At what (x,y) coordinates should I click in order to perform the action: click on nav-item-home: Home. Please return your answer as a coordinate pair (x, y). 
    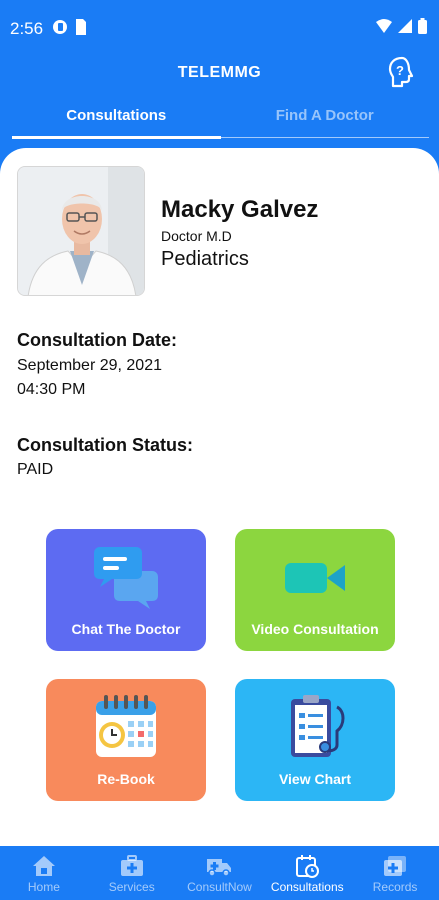
    Looking at the image, I should click on (44, 873).